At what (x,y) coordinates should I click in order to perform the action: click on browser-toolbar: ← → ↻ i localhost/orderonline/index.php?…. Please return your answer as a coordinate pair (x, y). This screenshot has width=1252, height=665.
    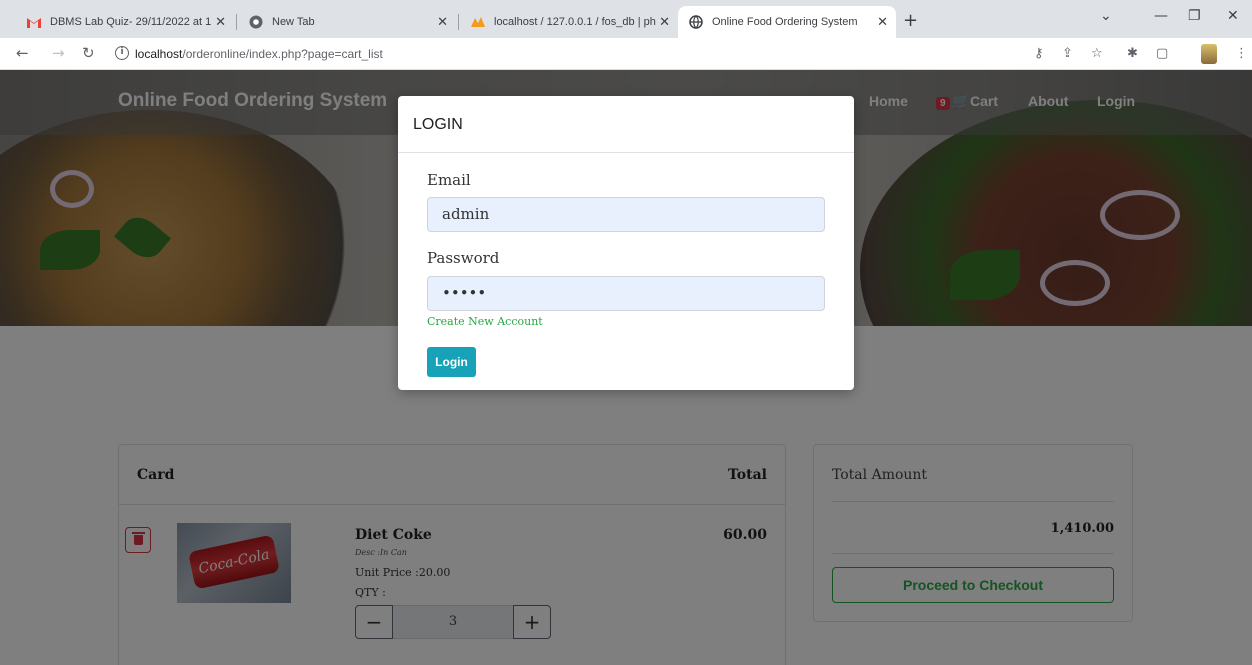
    Looking at the image, I should click on (626, 54).